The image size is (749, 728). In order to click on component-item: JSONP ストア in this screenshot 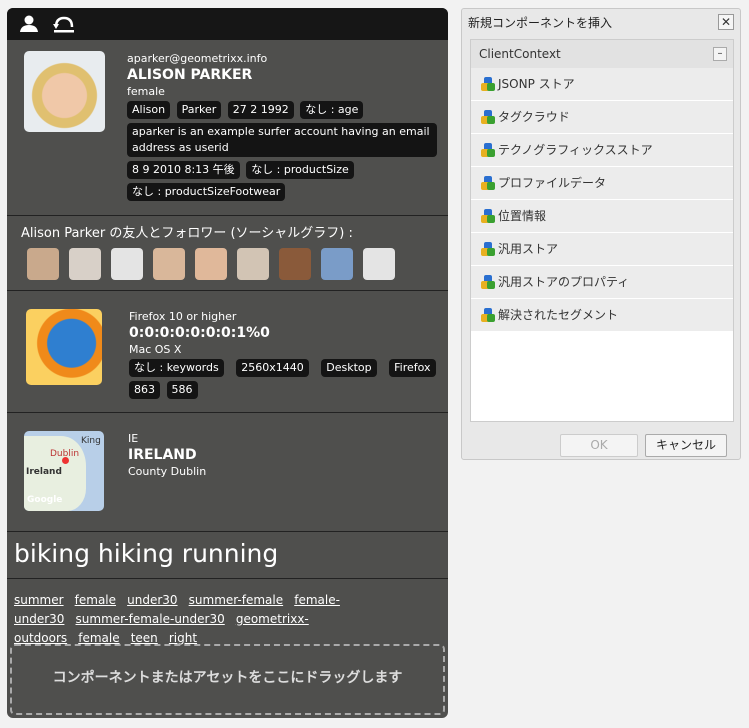, I will do `click(602, 84)`.